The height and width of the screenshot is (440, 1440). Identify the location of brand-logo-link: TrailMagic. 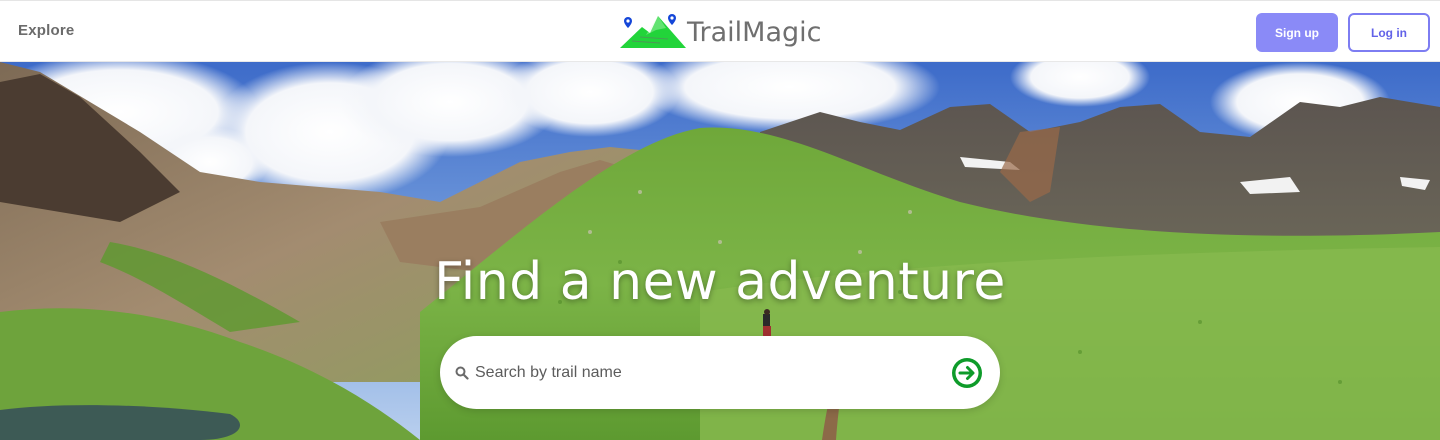
(721, 32).